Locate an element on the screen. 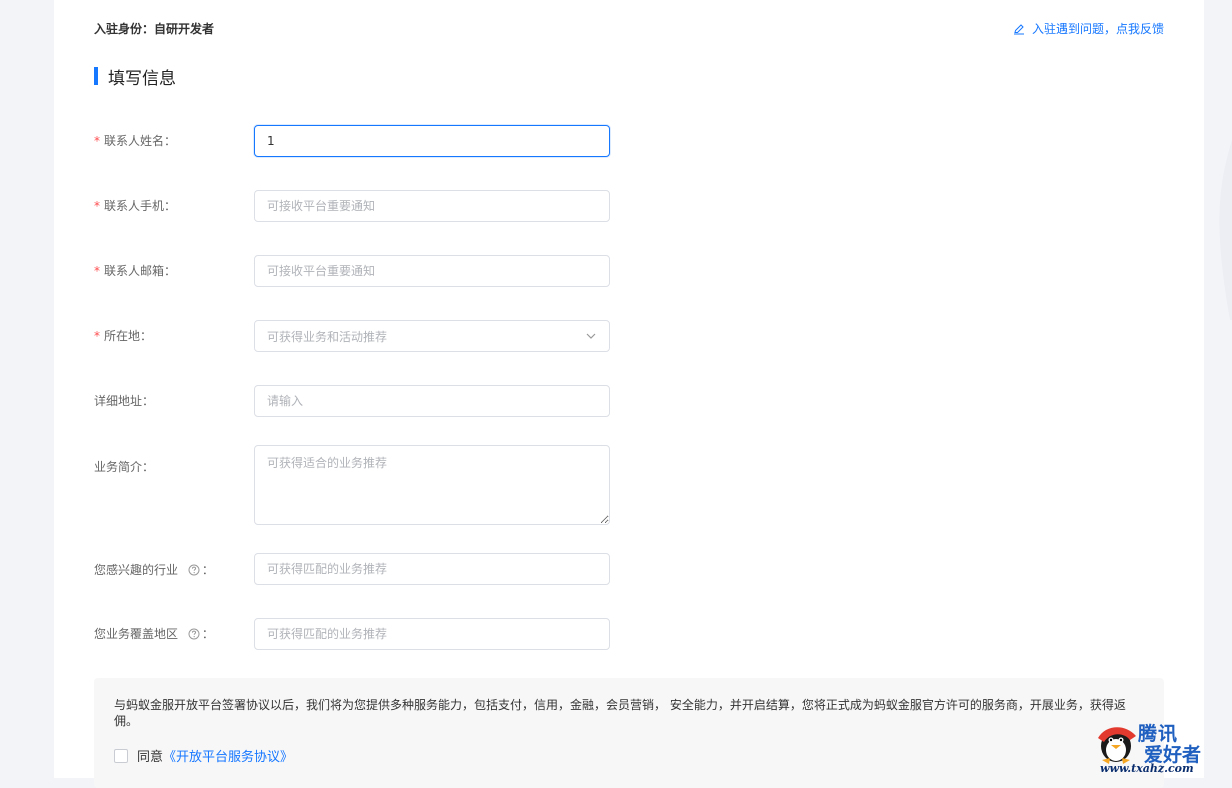 The image size is (1232, 788). chevron-down-icon is located at coordinates (591, 336).